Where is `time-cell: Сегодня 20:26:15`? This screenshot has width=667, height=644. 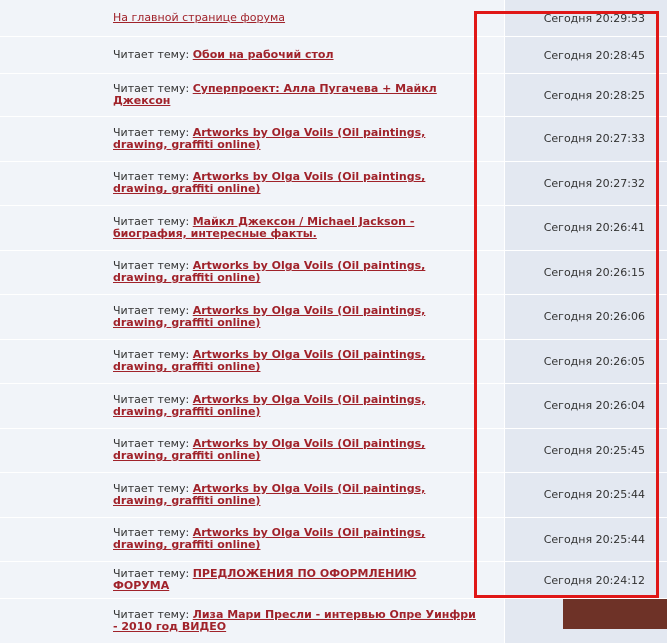
time-cell: Сегодня 20:26:15 is located at coordinates (586, 272).